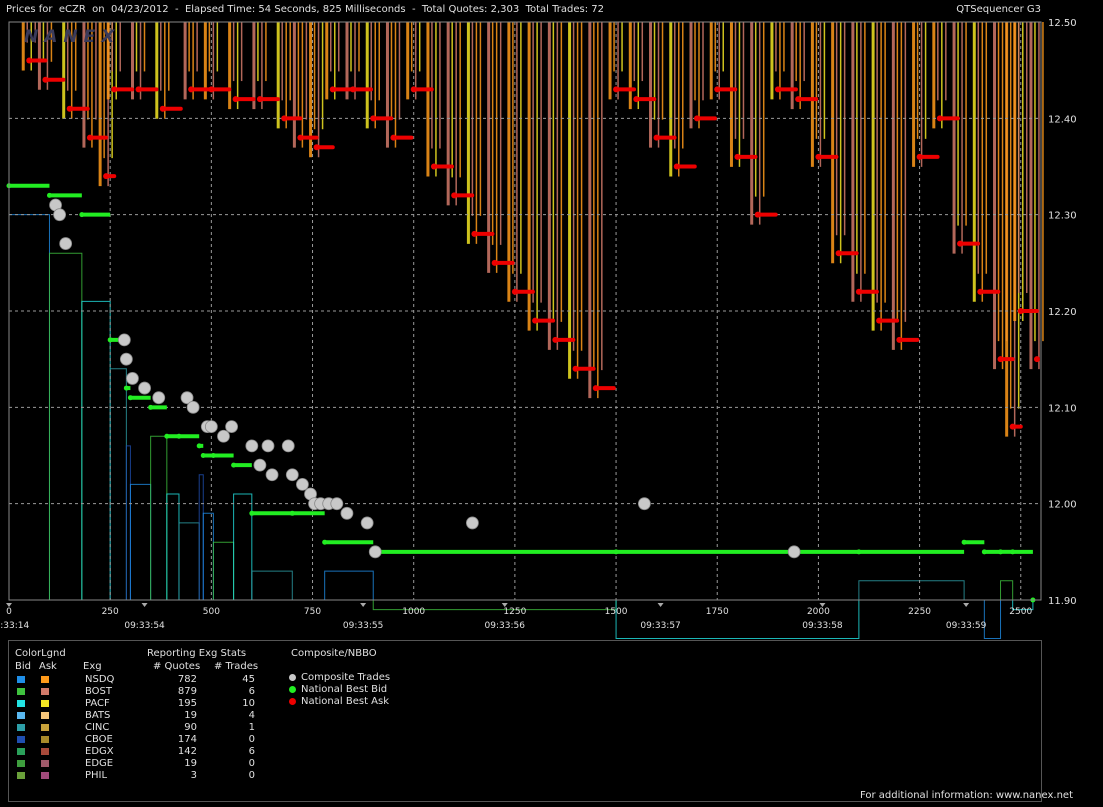  Describe the element at coordinates (99, 763) in the screenshot. I see `exg-name: EDGE` at that location.